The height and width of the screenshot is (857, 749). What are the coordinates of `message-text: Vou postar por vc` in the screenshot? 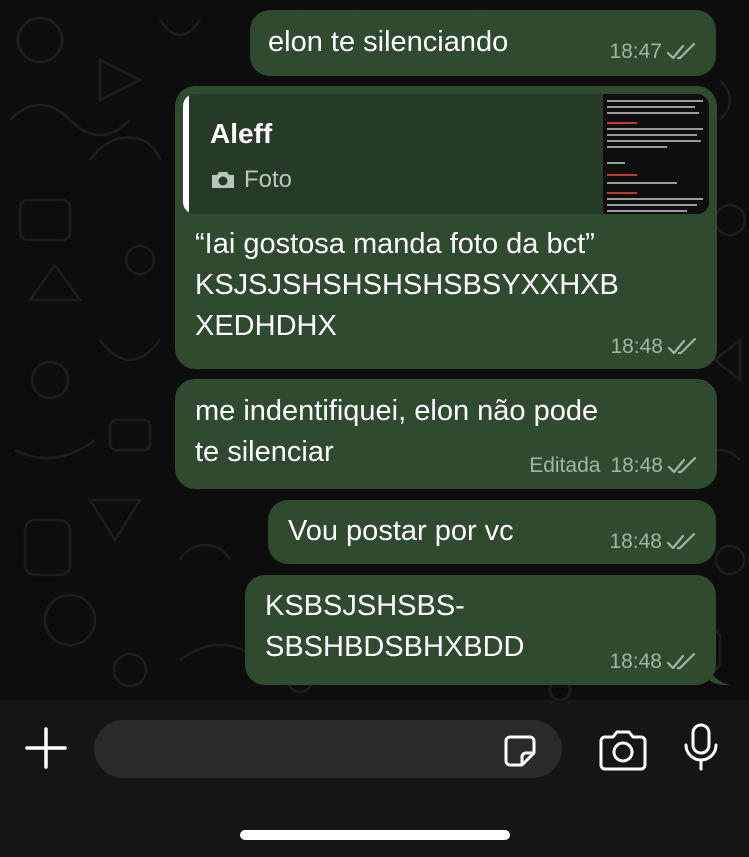 It's located at (401, 531).